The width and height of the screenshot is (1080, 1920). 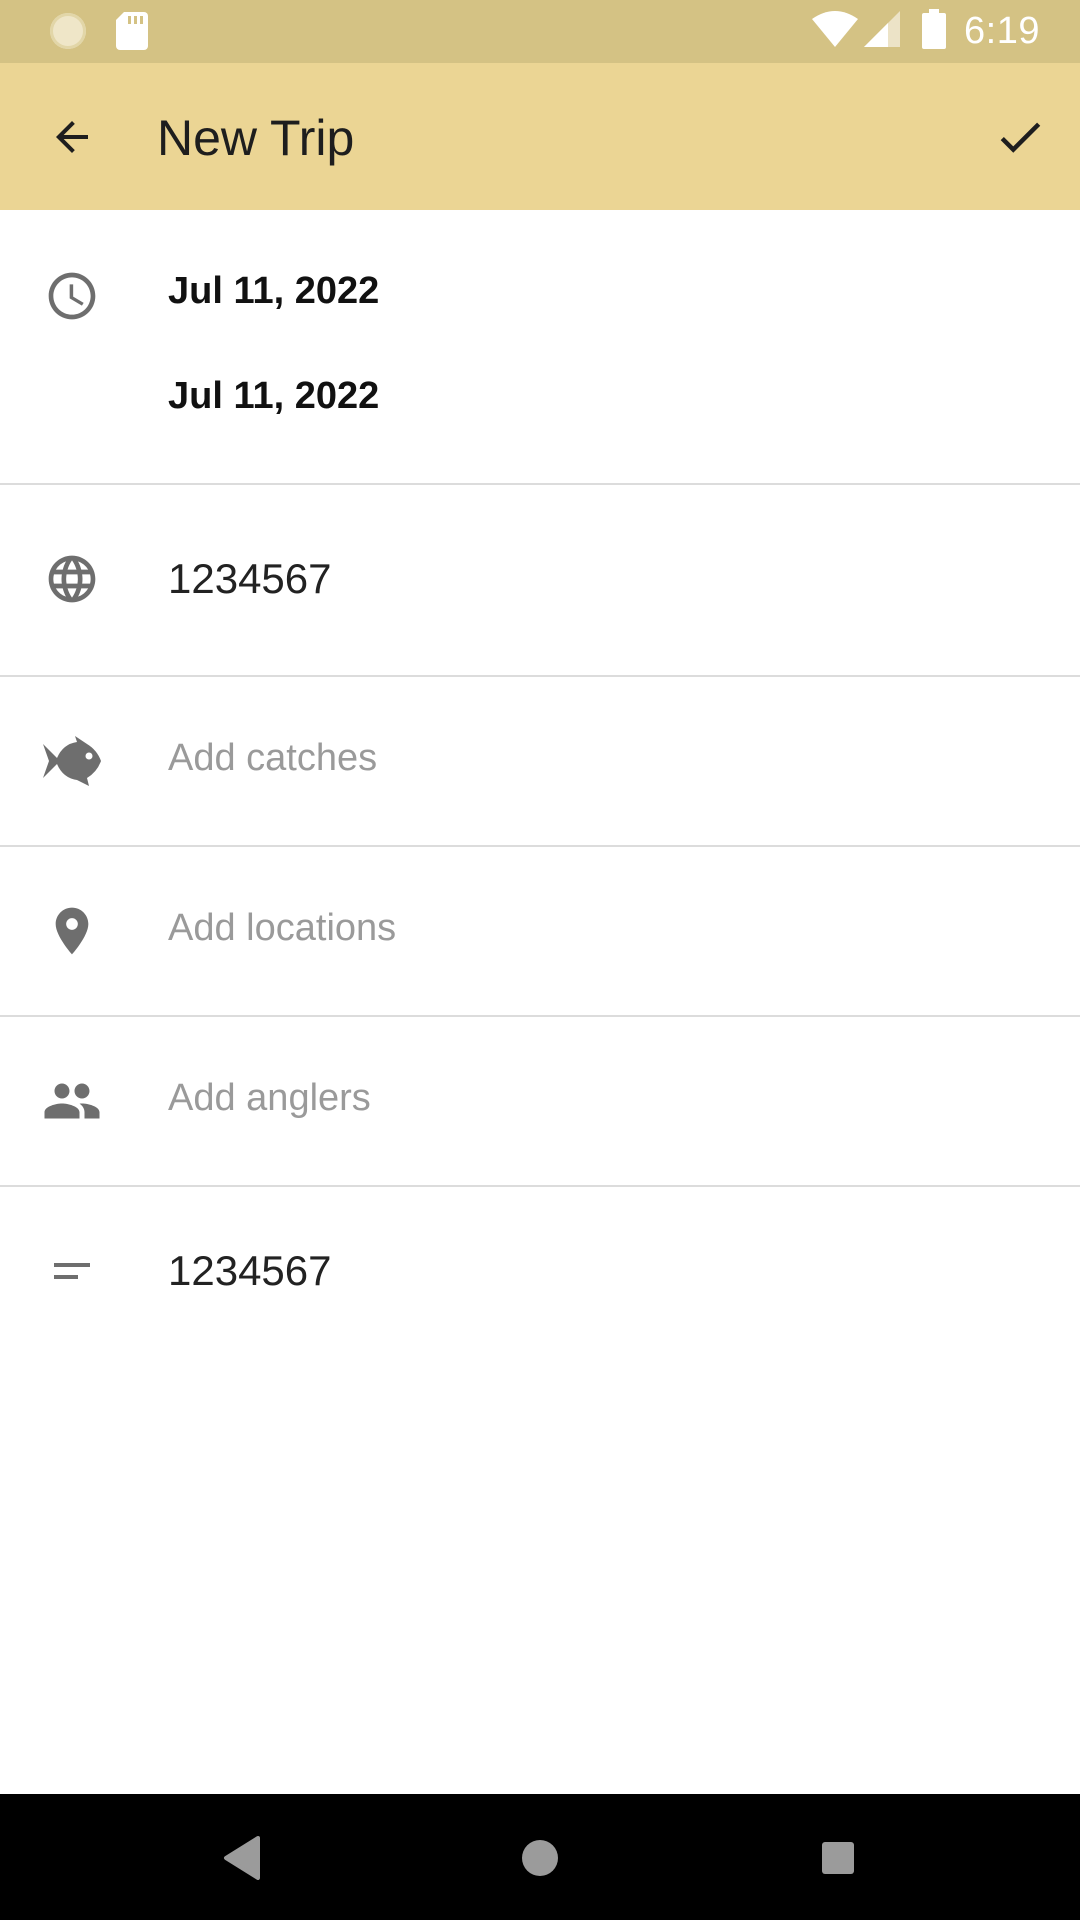 I want to click on start-date: Jul 11, 2022, so click(x=273, y=291).